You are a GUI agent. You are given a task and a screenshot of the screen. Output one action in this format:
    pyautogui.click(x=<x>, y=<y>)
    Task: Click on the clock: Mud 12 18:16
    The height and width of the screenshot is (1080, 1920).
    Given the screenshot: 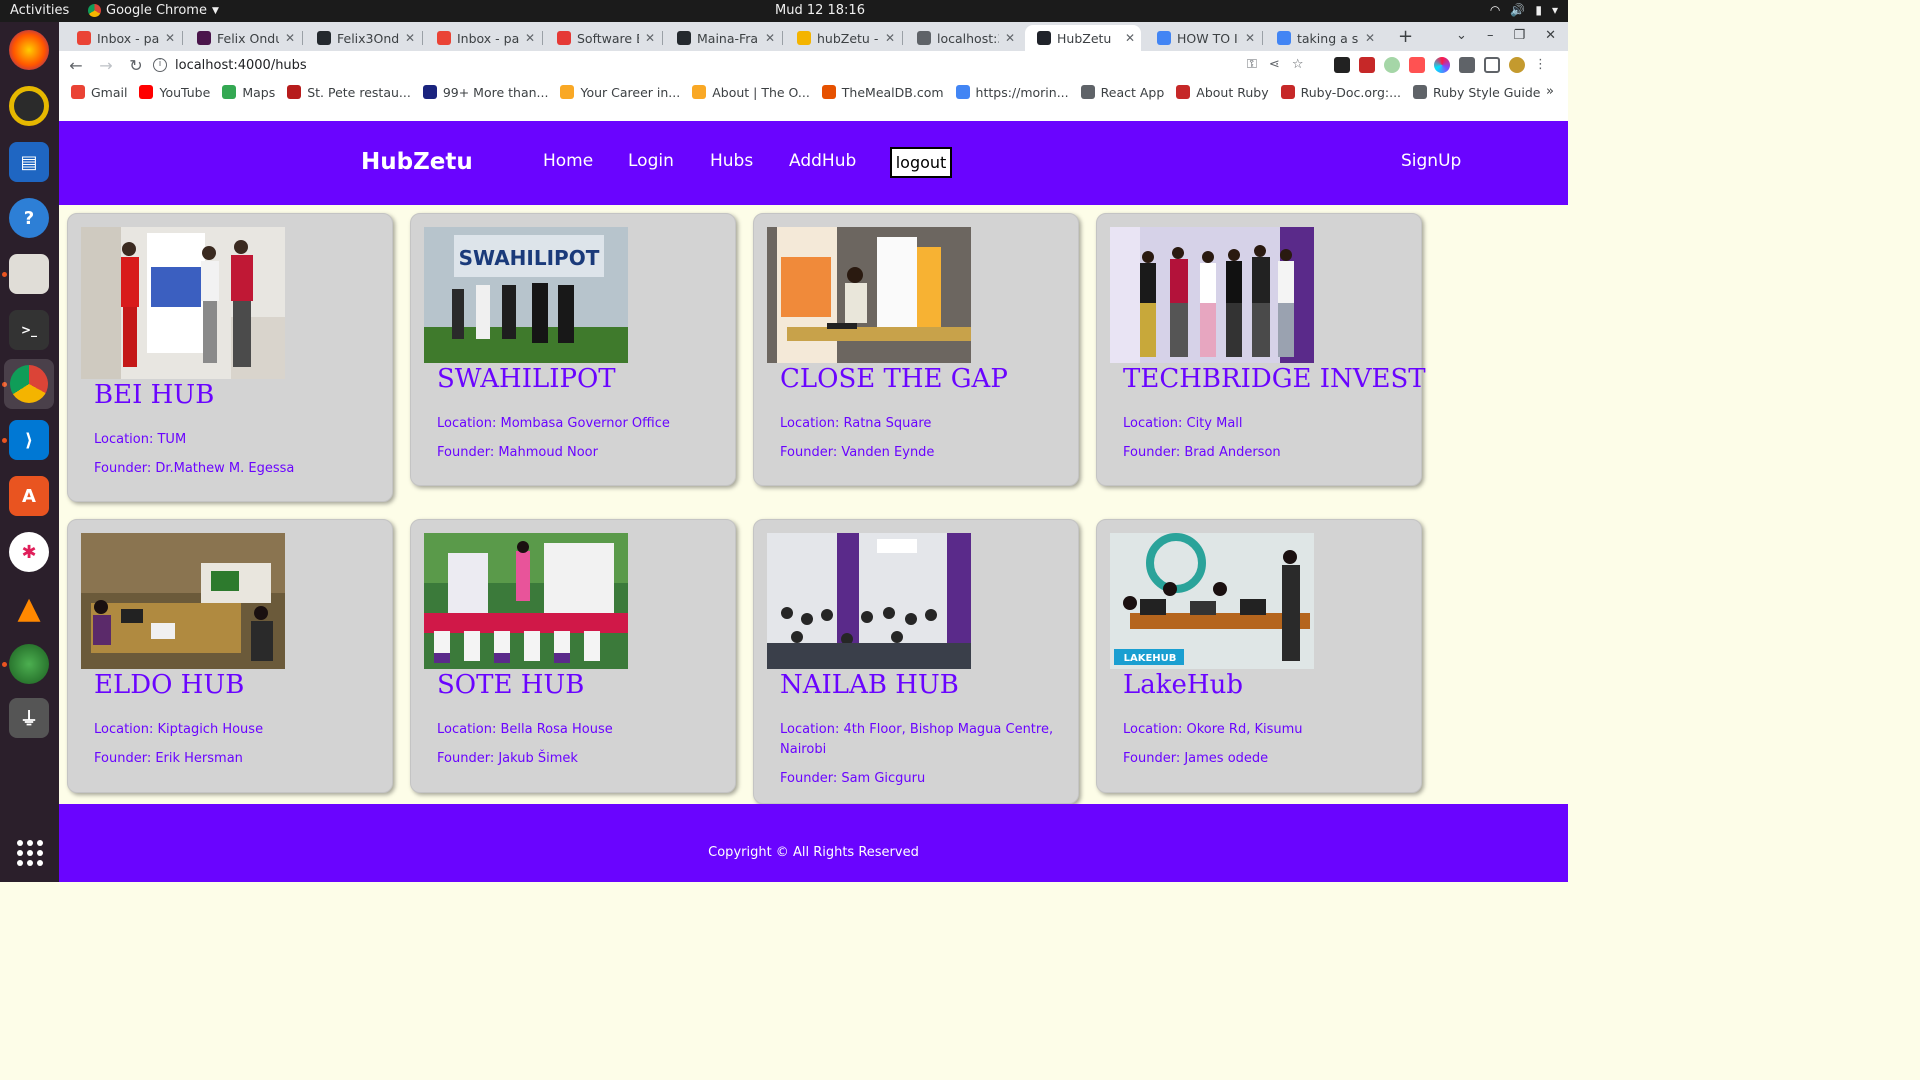 What is the action you would take?
    pyautogui.click(x=820, y=10)
    